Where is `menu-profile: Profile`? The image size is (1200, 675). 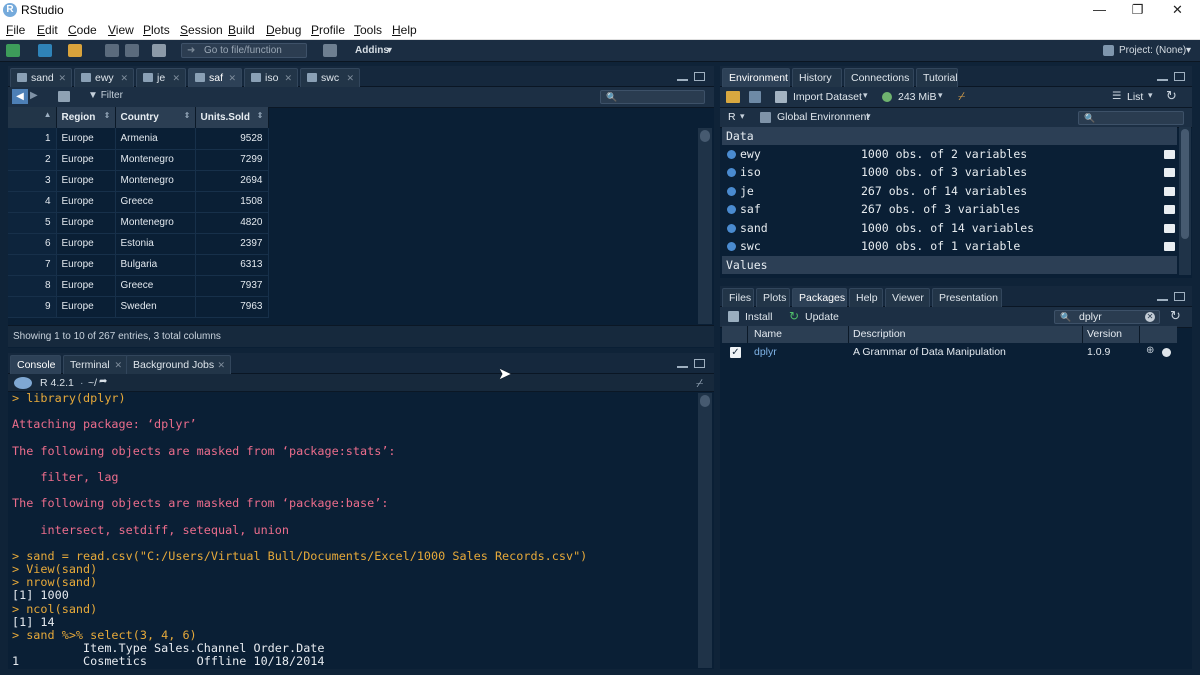
menu-profile: Profile is located at coordinates (328, 30).